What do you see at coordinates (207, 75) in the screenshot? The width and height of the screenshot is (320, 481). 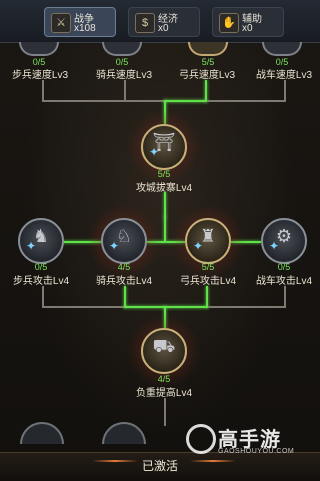 I see `node-label: 弓兵速度Lv3` at bounding box center [207, 75].